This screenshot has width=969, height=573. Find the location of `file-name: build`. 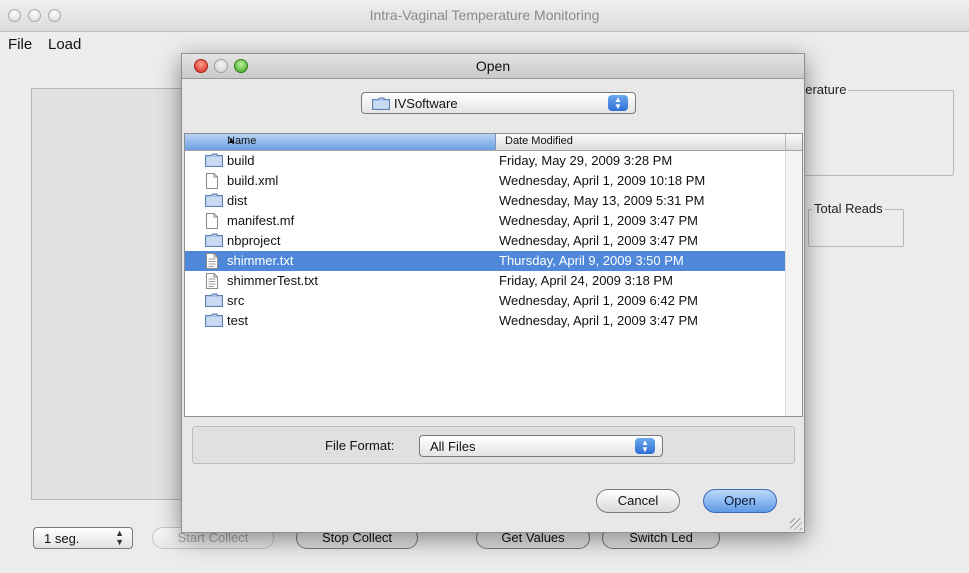

file-name: build is located at coordinates (241, 160).